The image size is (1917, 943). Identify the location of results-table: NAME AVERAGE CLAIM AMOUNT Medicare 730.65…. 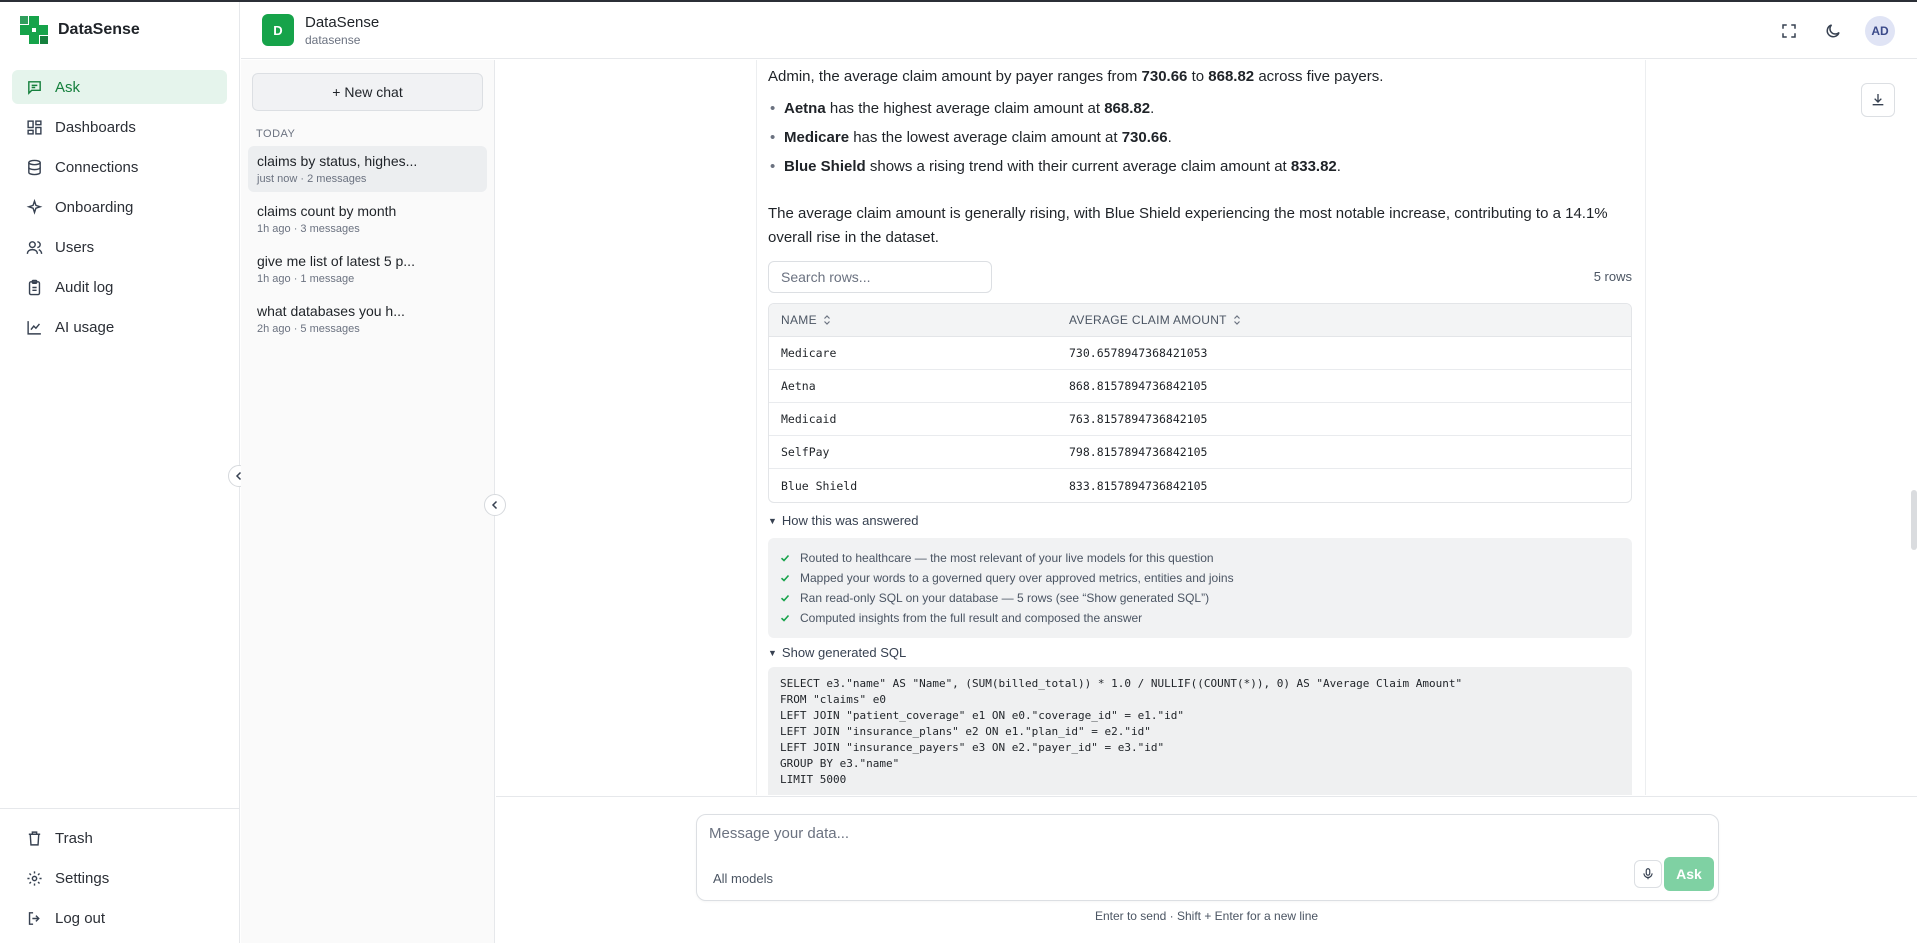
(1200, 403).